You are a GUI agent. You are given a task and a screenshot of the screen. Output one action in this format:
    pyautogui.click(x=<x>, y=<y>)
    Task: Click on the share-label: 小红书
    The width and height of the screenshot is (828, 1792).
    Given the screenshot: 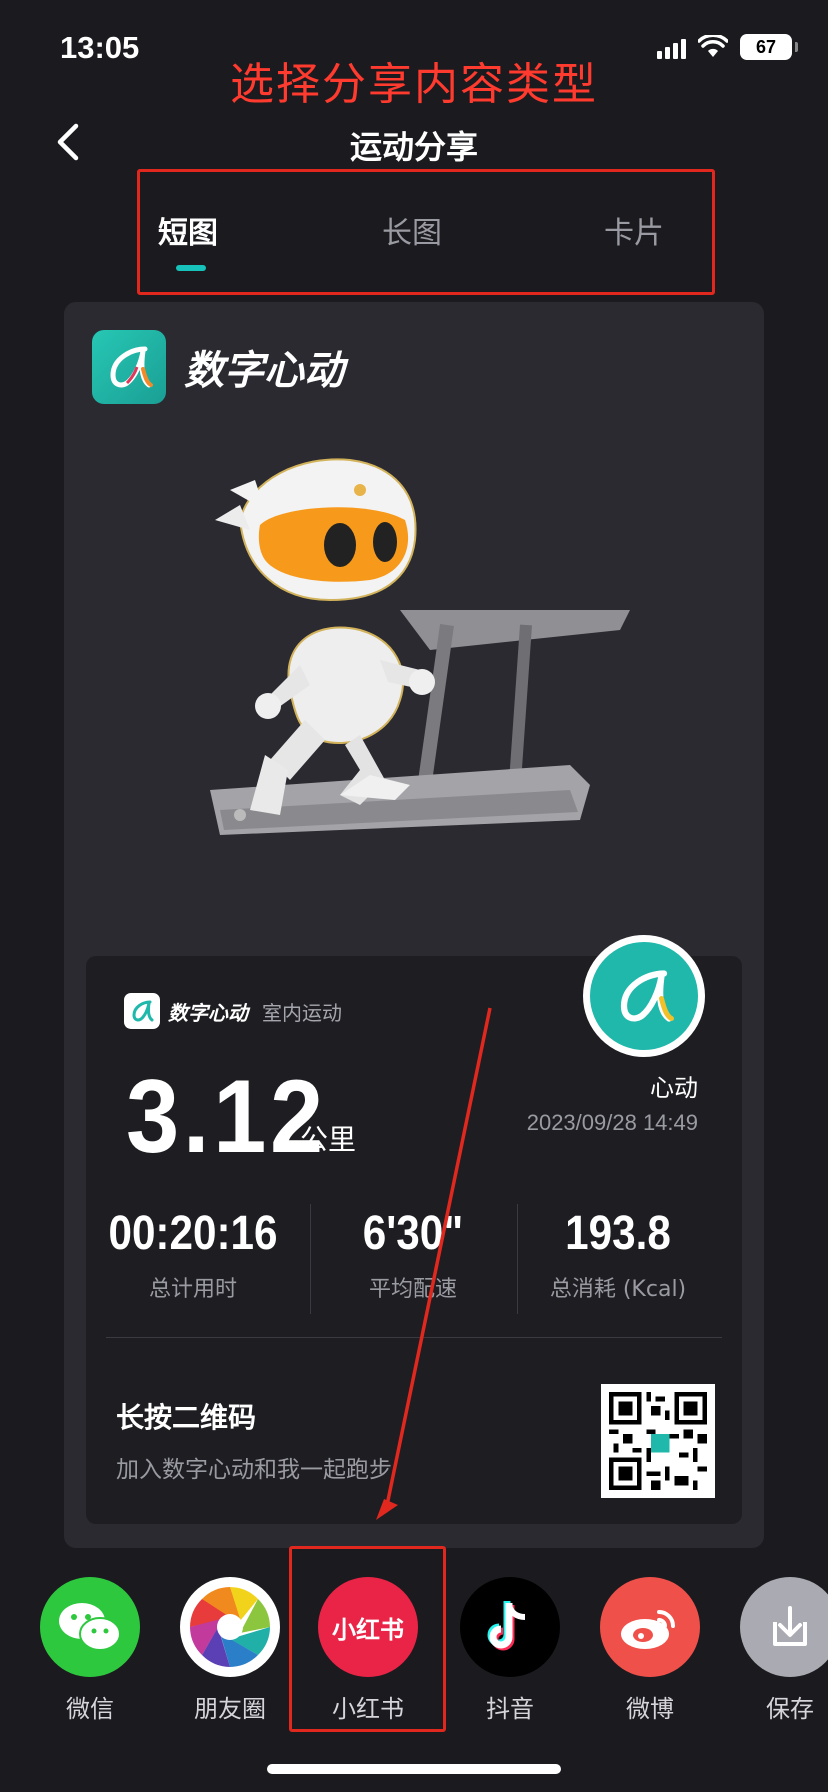 What is the action you would take?
    pyautogui.click(x=368, y=1709)
    